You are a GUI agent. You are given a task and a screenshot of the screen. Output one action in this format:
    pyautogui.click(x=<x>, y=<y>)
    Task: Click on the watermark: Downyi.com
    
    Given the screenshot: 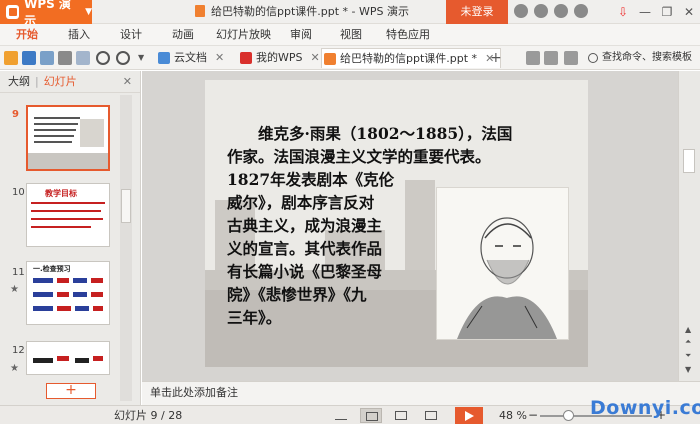 What is the action you would take?
    pyautogui.click(x=645, y=408)
    